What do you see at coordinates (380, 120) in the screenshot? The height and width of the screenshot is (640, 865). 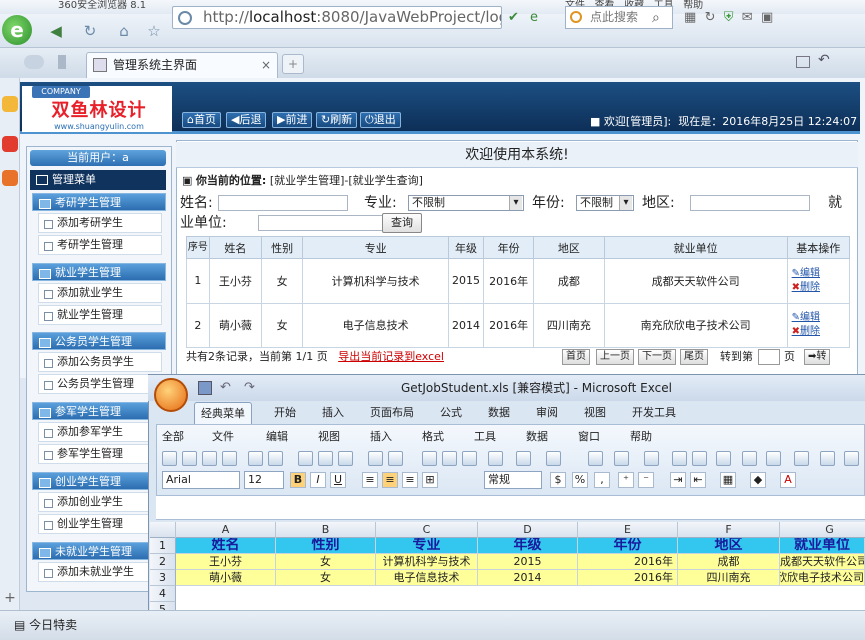 I see `logout-button: ⏻退出` at bounding box center [380, 120].